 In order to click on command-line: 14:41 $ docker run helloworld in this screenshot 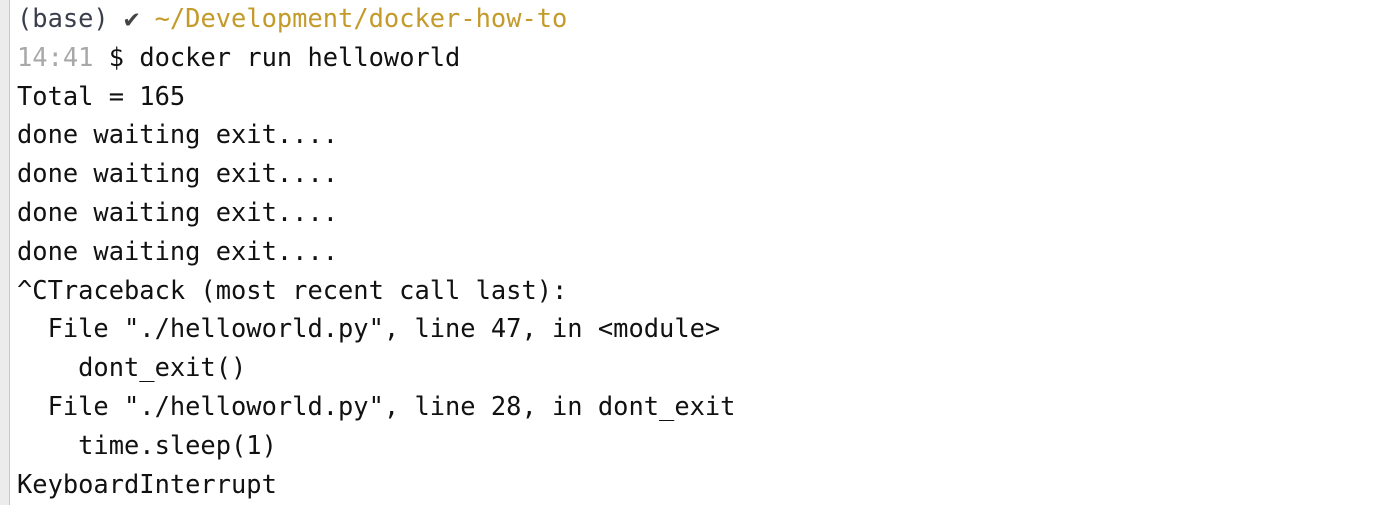, I will do `click(376, 57)`.